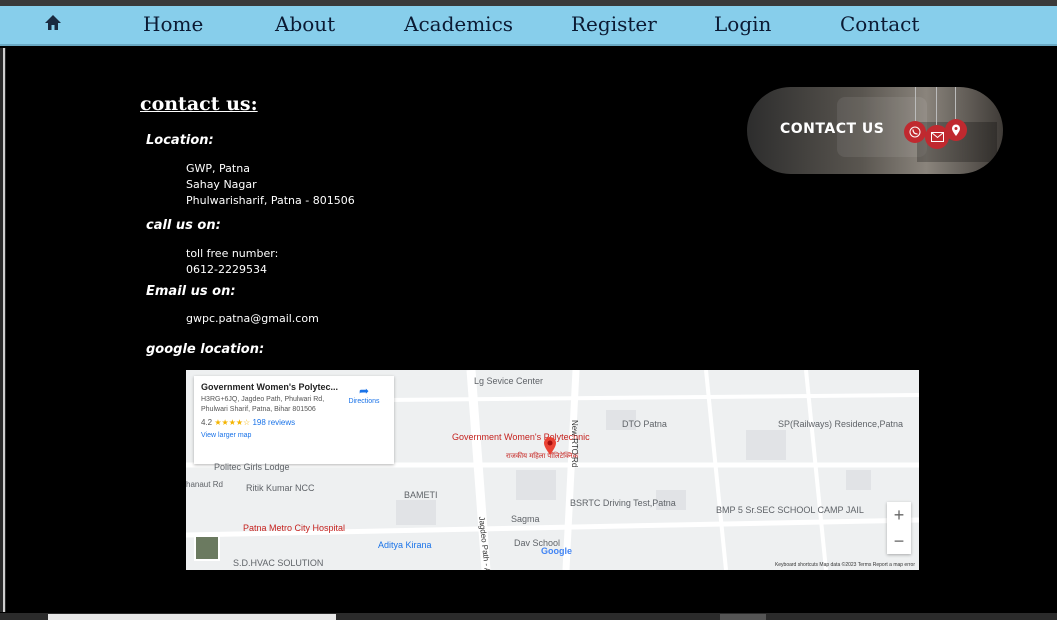  What do you see at coordinates (550, 446) in the screenshot?
I see `map-marker-icon` at bounding box center [550, 446].